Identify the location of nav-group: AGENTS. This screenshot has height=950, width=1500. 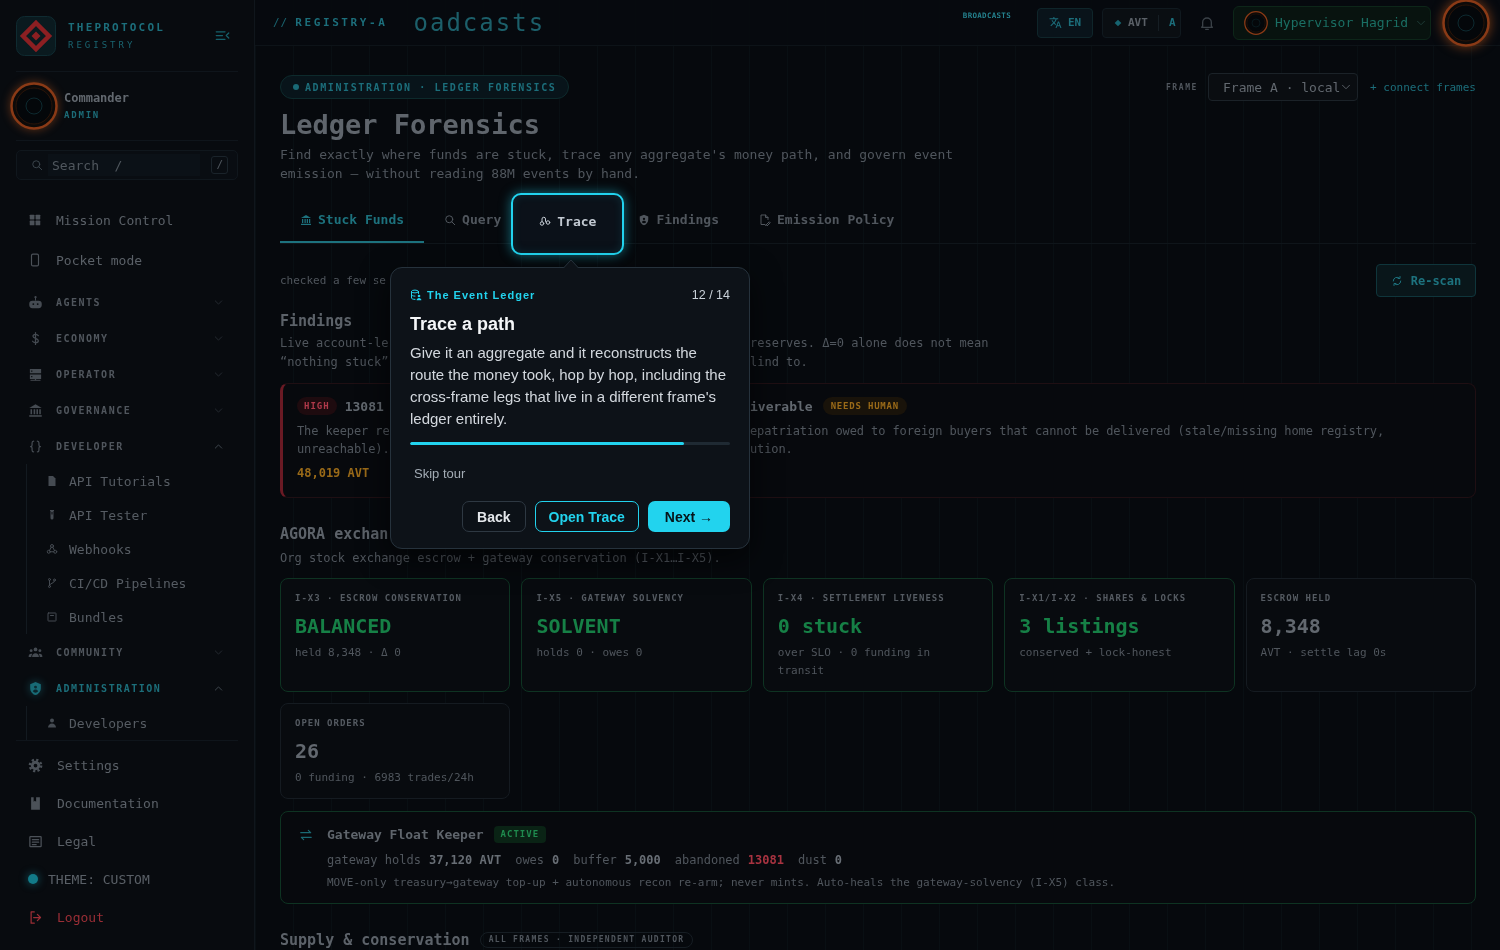
(127, 302).